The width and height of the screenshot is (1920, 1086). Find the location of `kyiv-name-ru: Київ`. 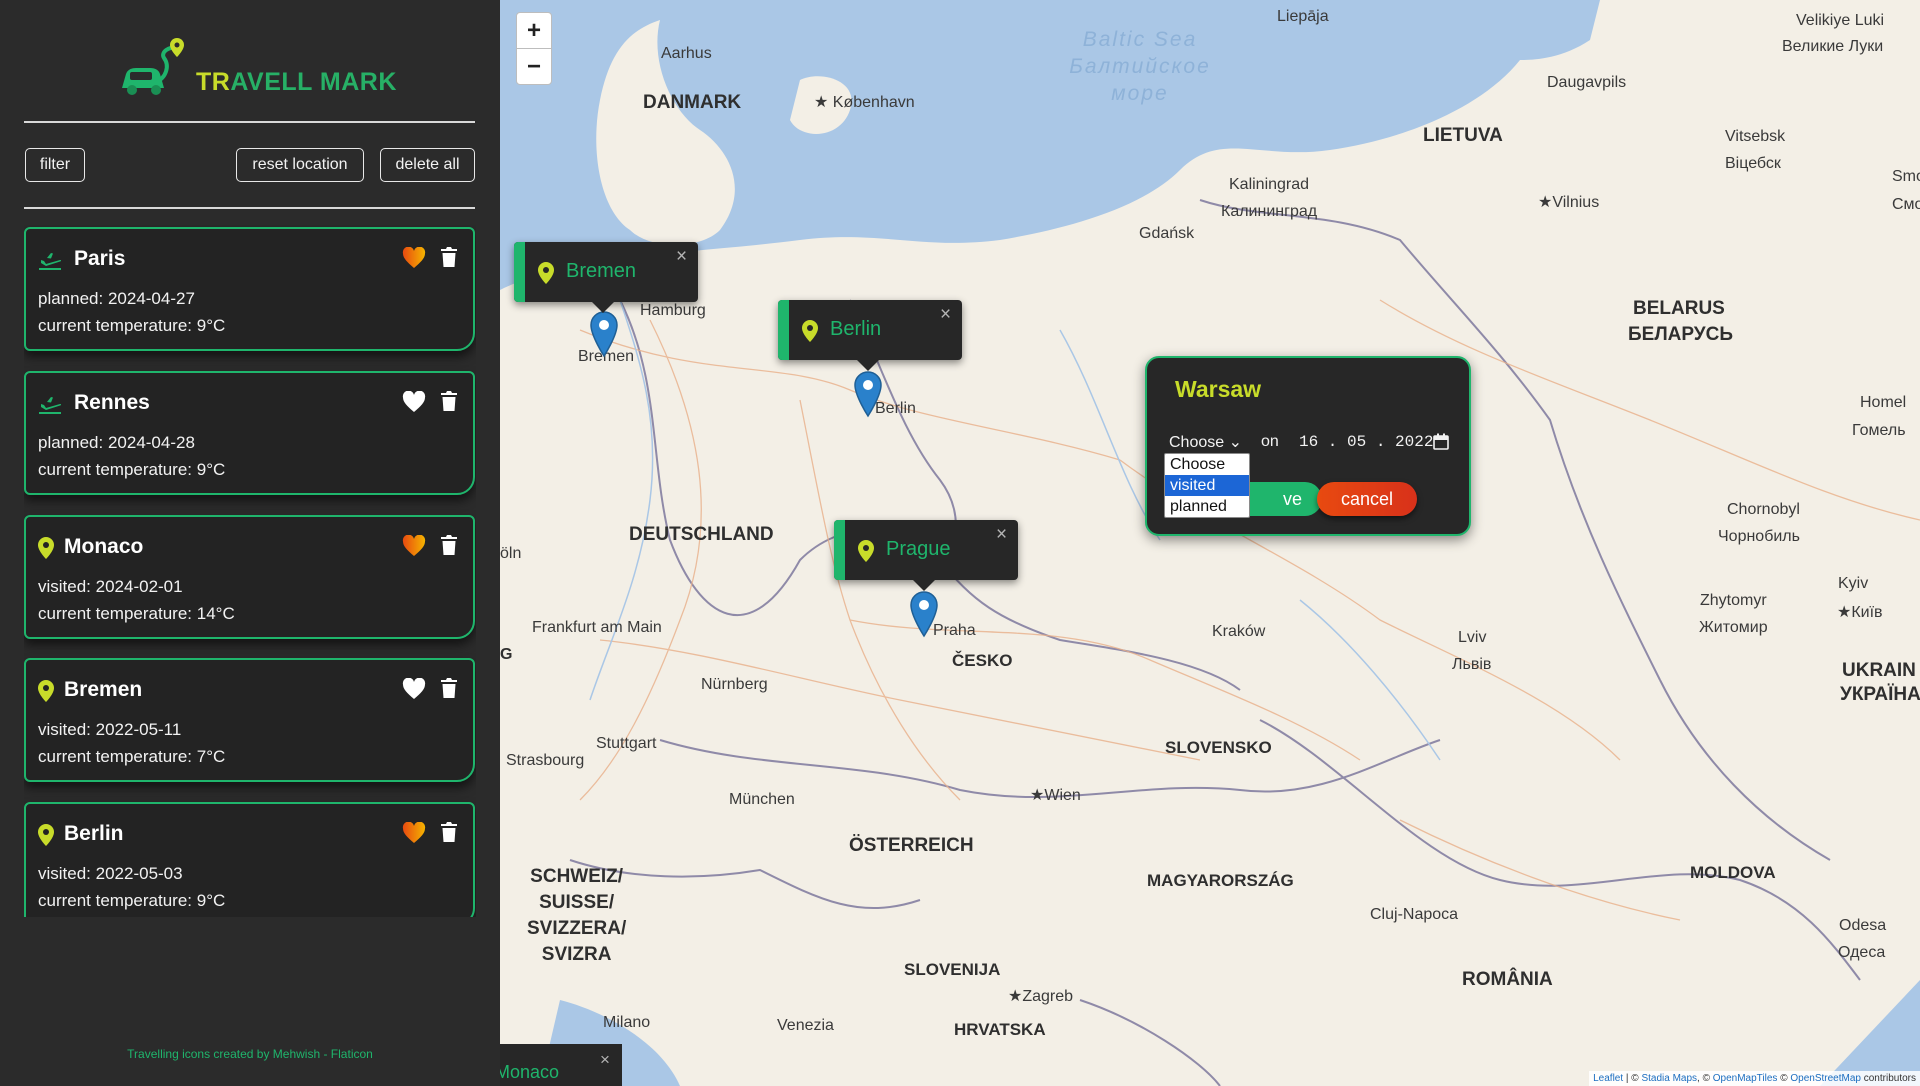

kyiv-name-ru: Київ is located at coordinates (1867, 612).